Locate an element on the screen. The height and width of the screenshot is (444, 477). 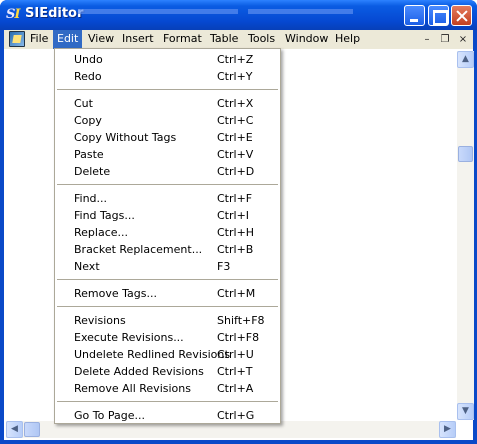
menu-item-remove-all-revisions: Remove All Revisions Ctrl+A is located at coordinates (167, 388).